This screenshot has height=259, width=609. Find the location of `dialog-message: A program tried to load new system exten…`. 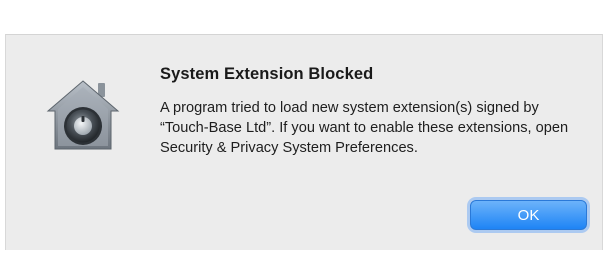

dialog-message: A program tried to load new system exten… is located at coordinates (364, 128).